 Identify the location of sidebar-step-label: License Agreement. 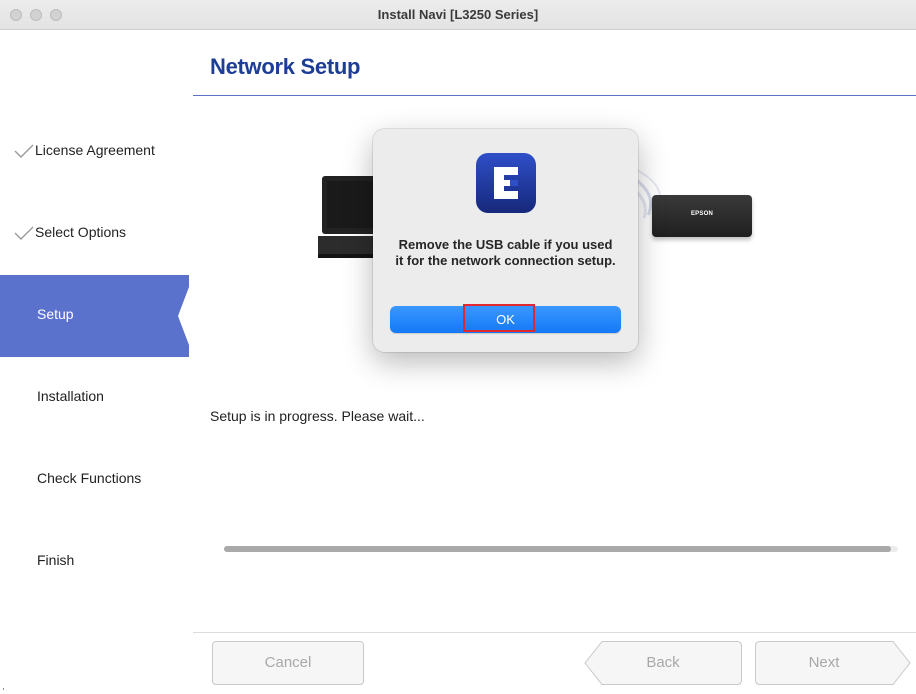
(95, 150).